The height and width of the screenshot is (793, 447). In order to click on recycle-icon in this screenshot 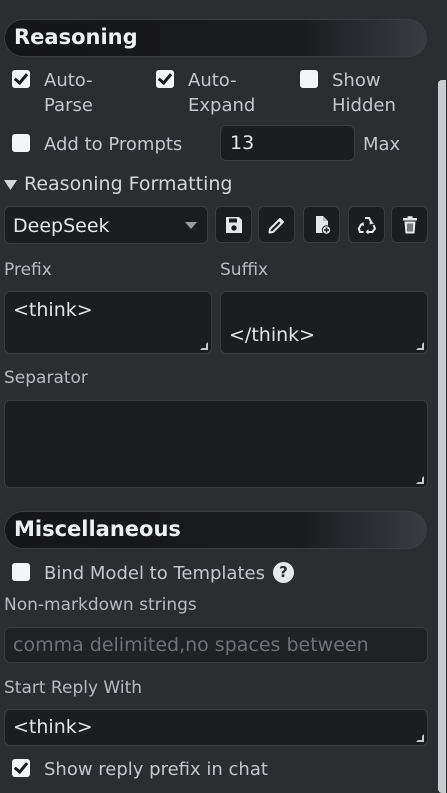, I will do `click(367, 226)`.